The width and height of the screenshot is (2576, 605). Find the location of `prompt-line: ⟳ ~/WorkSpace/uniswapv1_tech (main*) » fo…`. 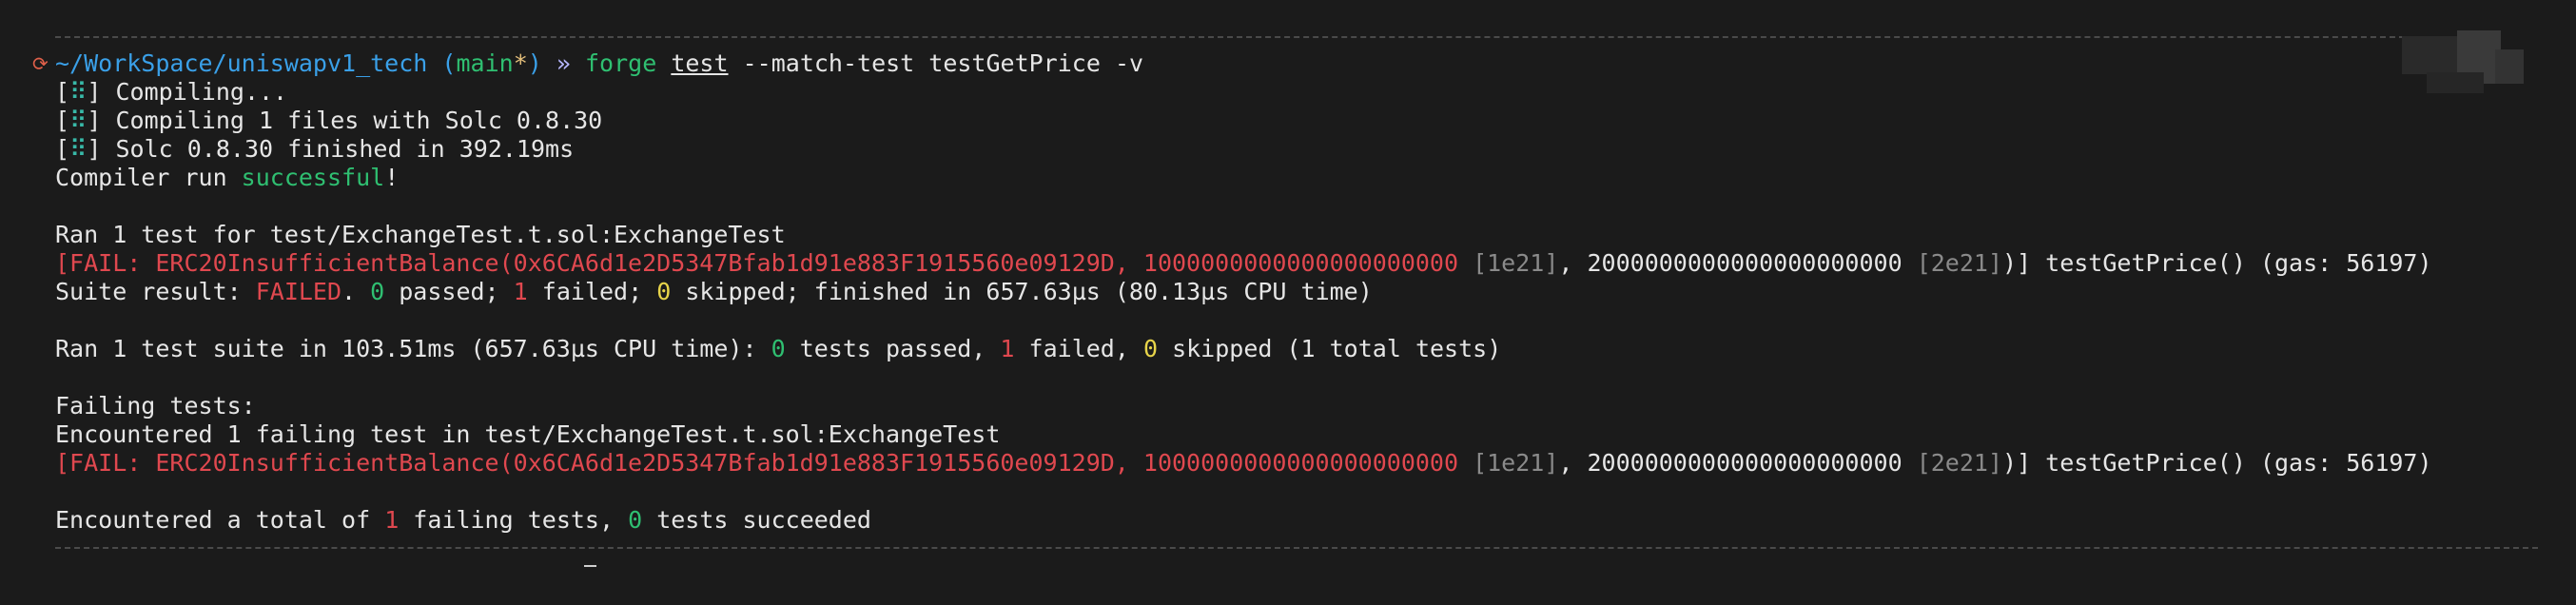

prompt-line: ⟳ ~/WorkSpace/uniswapv1_tech (main*) » fo… is located at coordinates (1288, 63).